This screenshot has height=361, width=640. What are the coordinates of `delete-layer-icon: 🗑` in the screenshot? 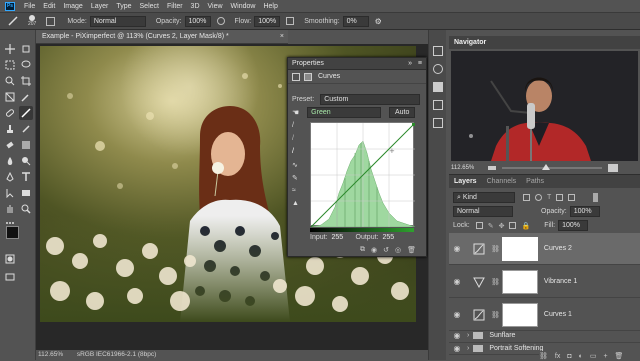 It's located at (619, 356).